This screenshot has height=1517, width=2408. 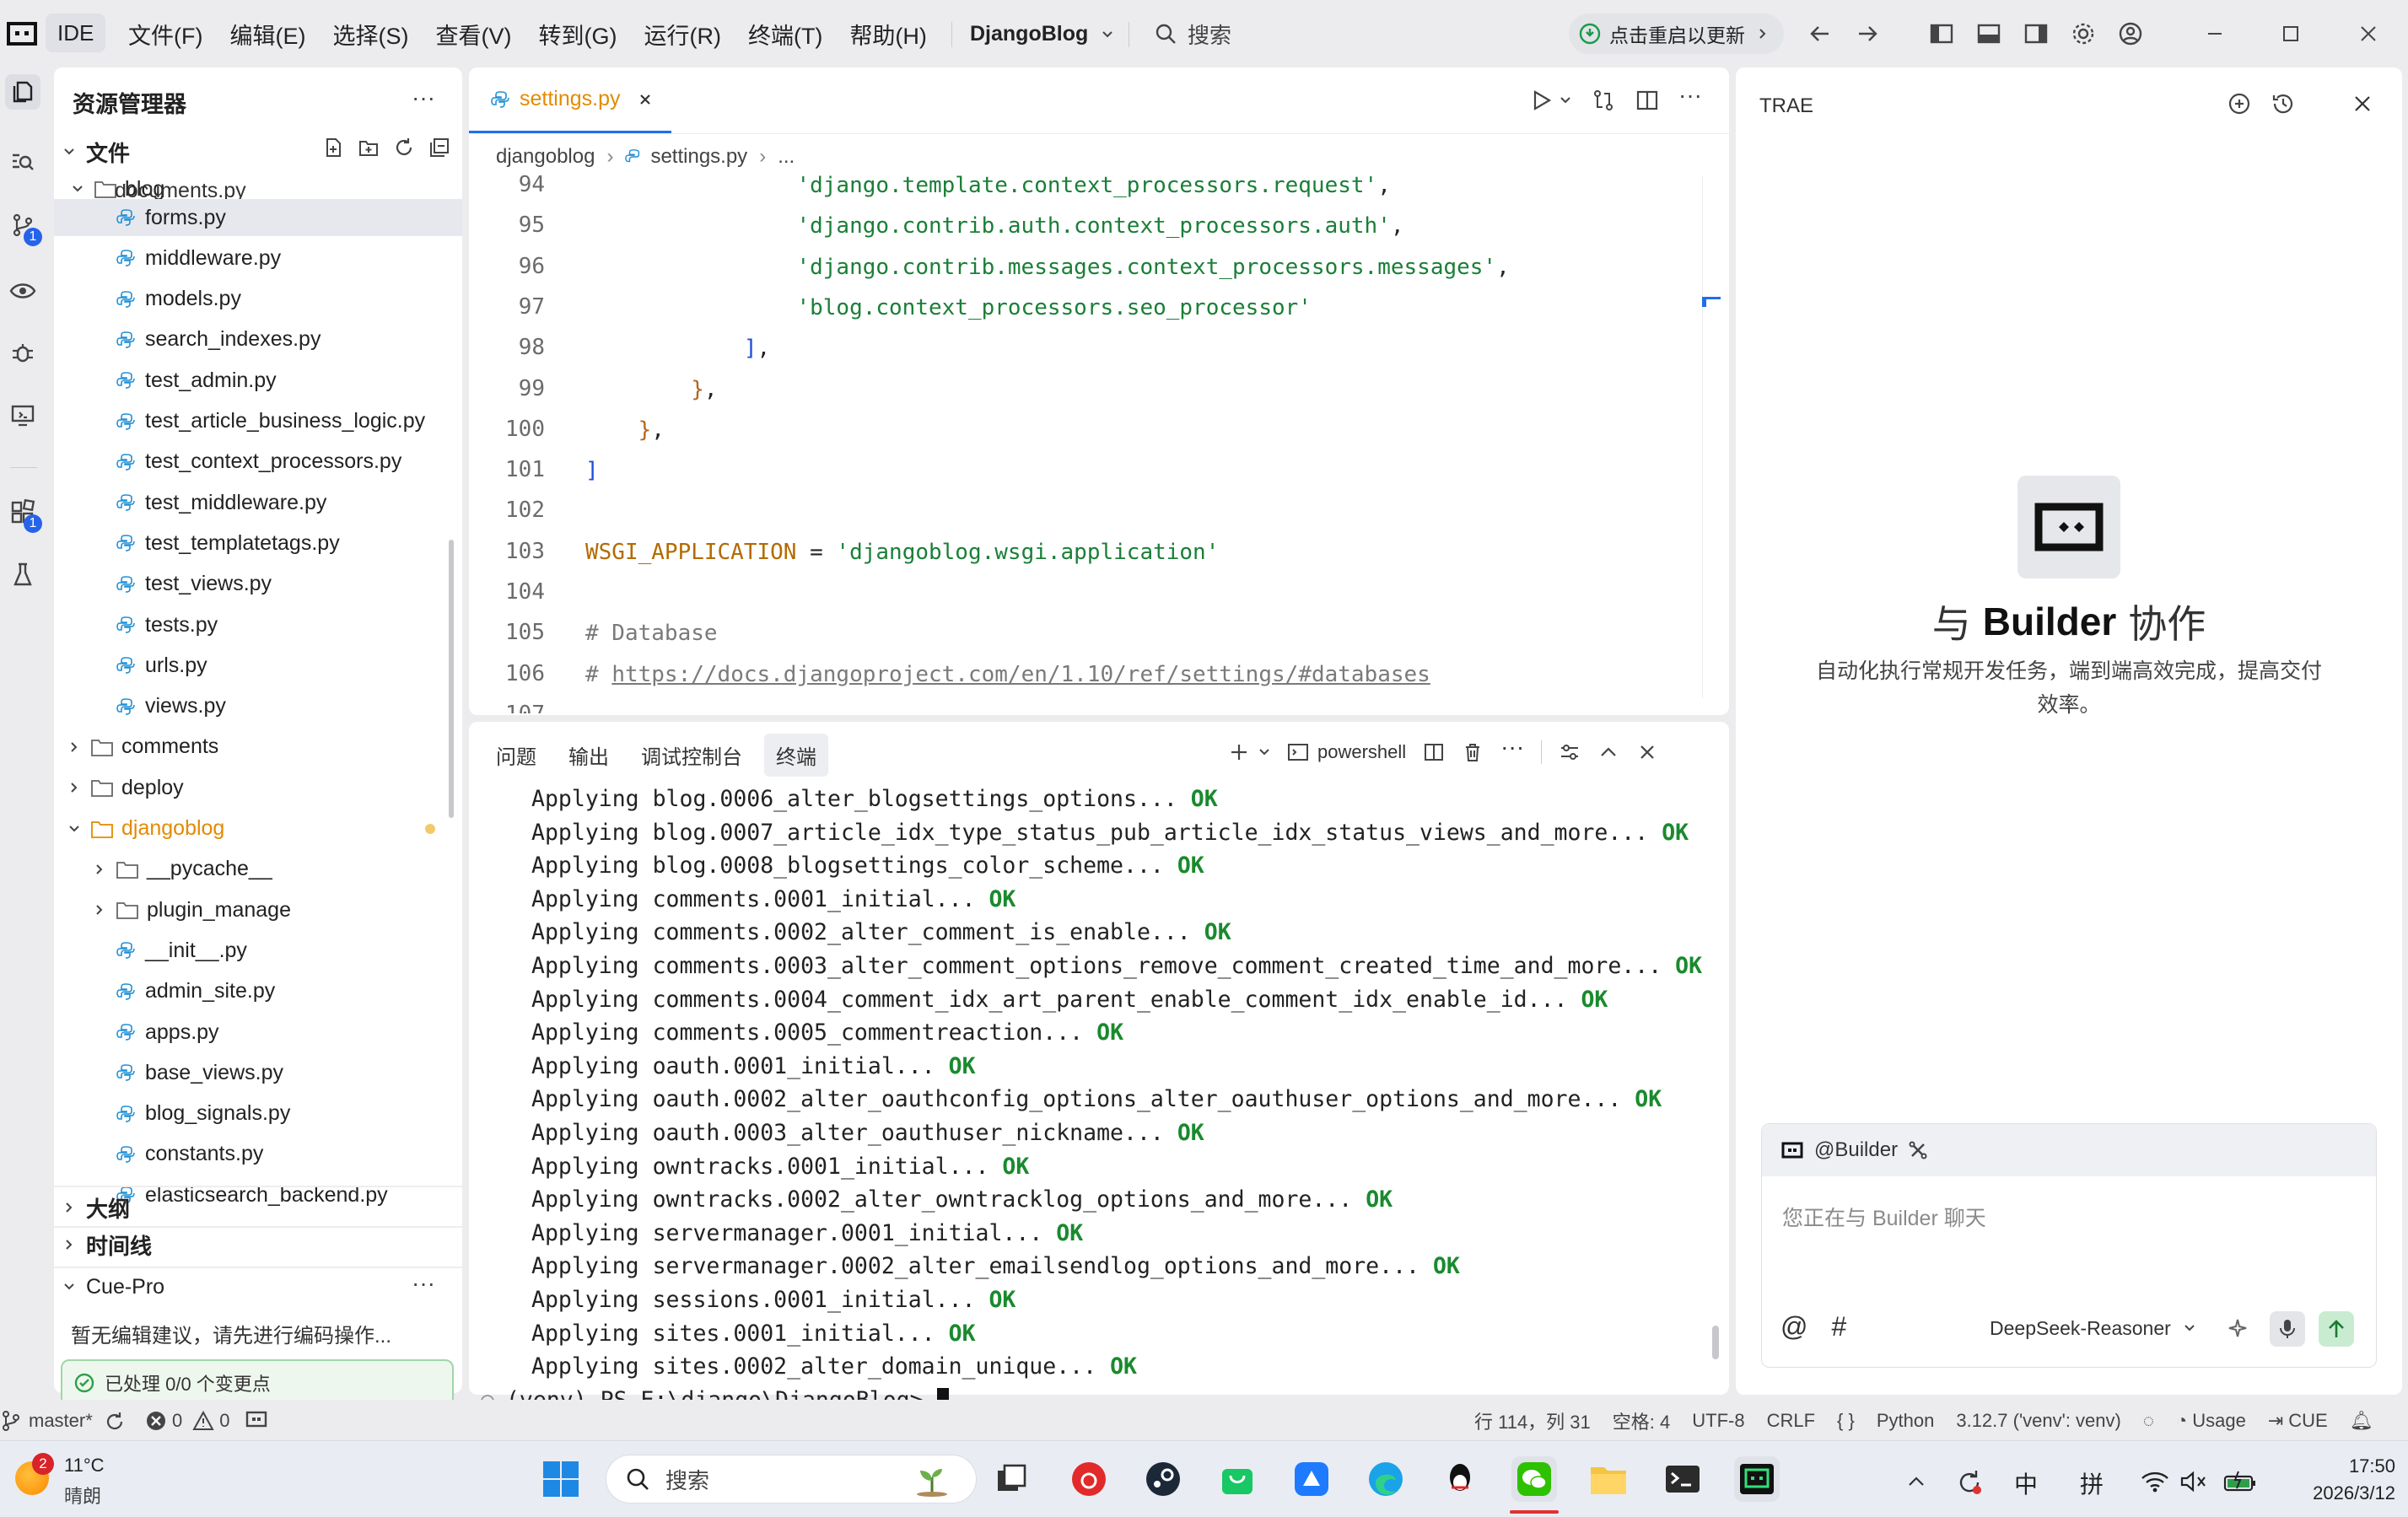 I want to click on branch-status: master*, so click(x=46, y=1421).